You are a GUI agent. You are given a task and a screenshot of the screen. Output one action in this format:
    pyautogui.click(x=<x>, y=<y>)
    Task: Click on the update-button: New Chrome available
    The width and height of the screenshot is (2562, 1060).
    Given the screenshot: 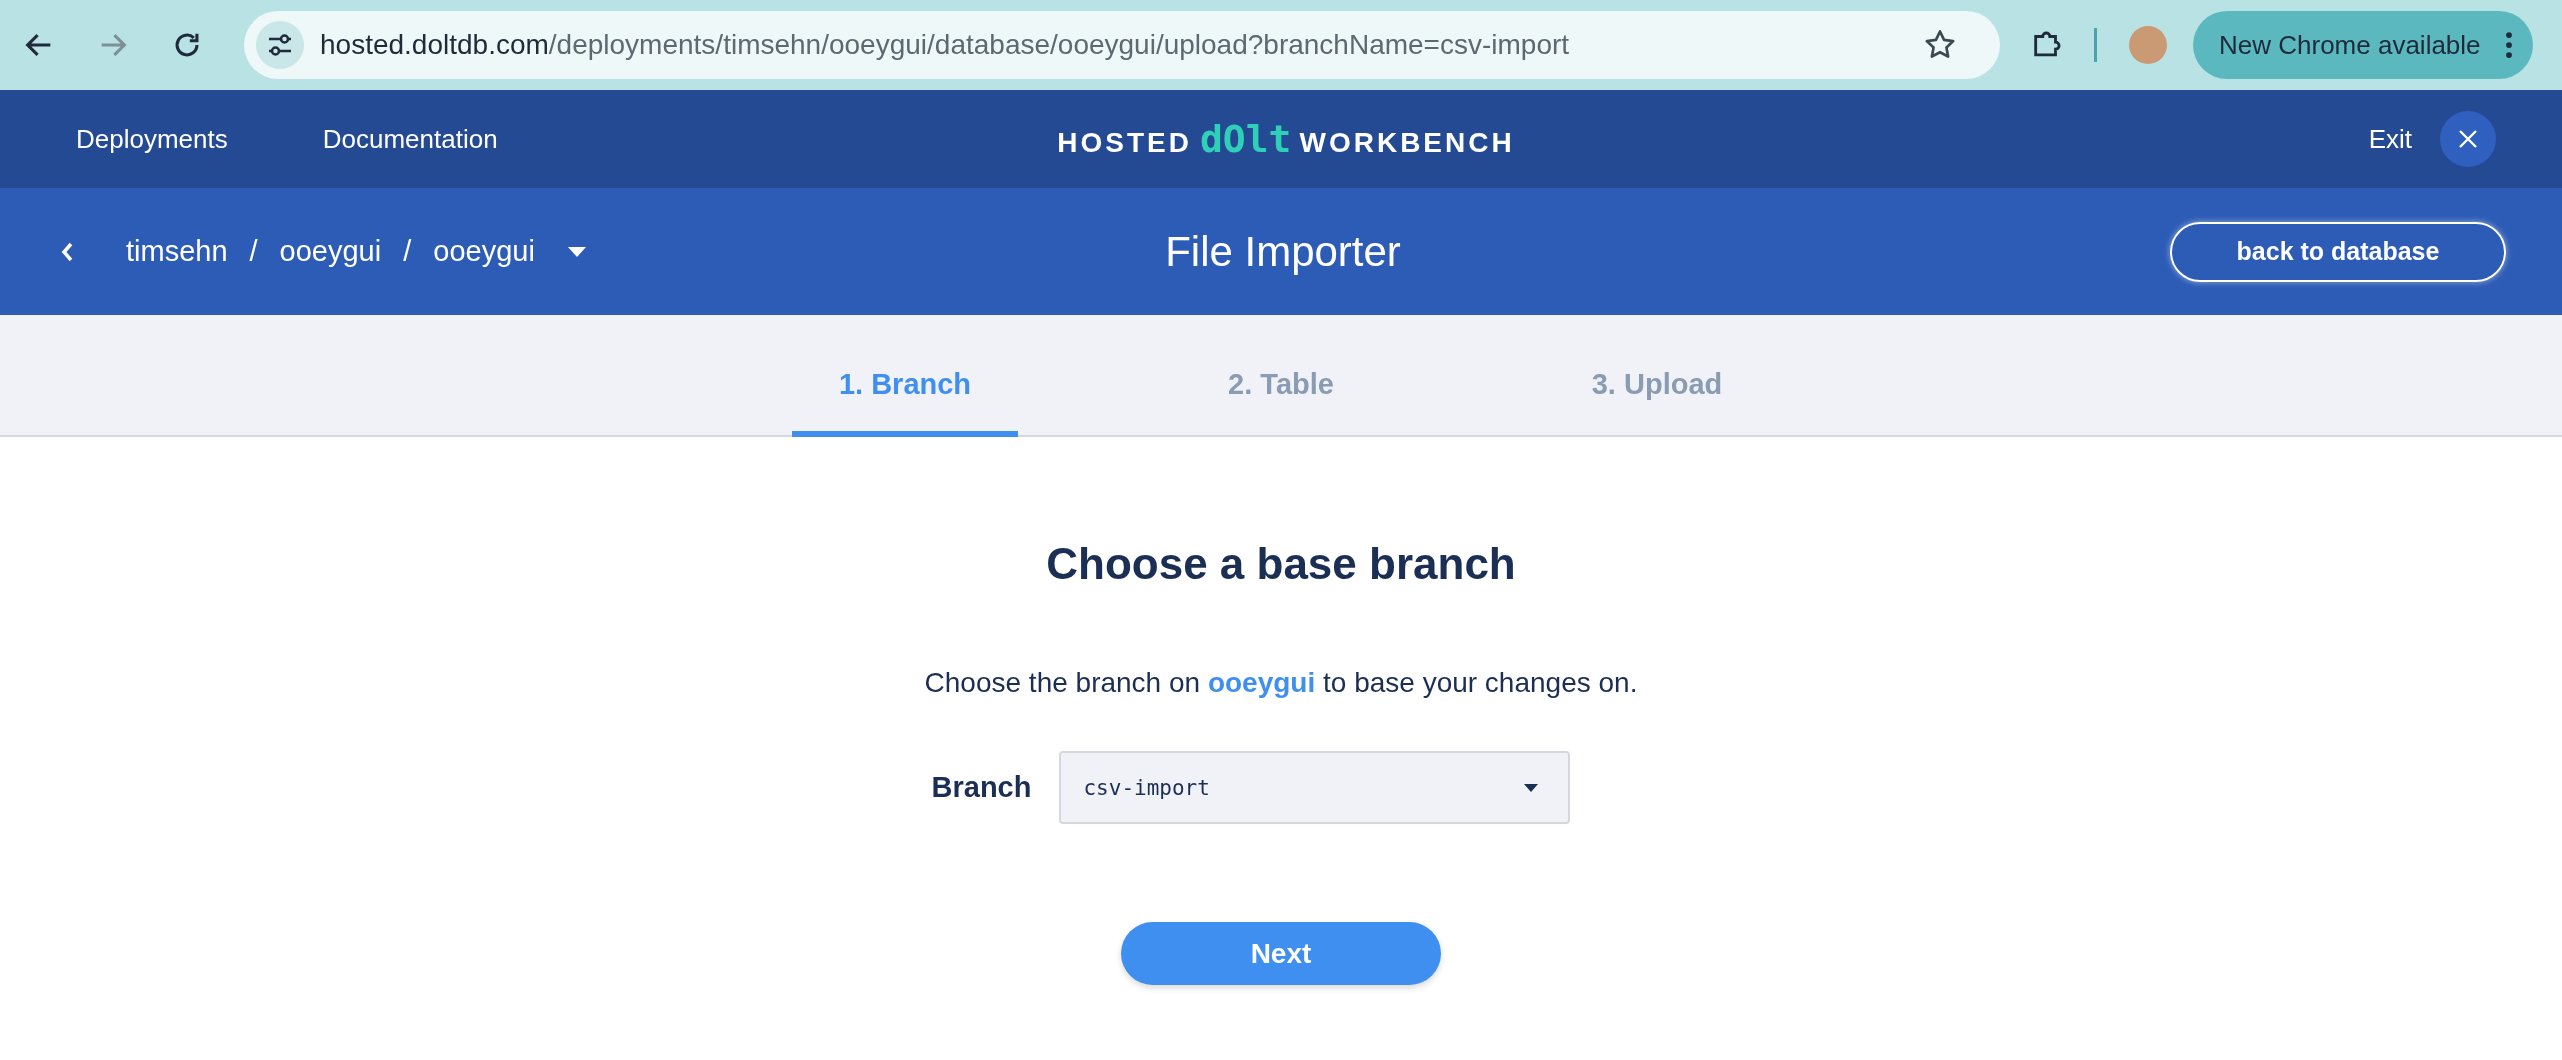 What is the action you would take?
    pyautogui.click(x=2363, y=45)
    